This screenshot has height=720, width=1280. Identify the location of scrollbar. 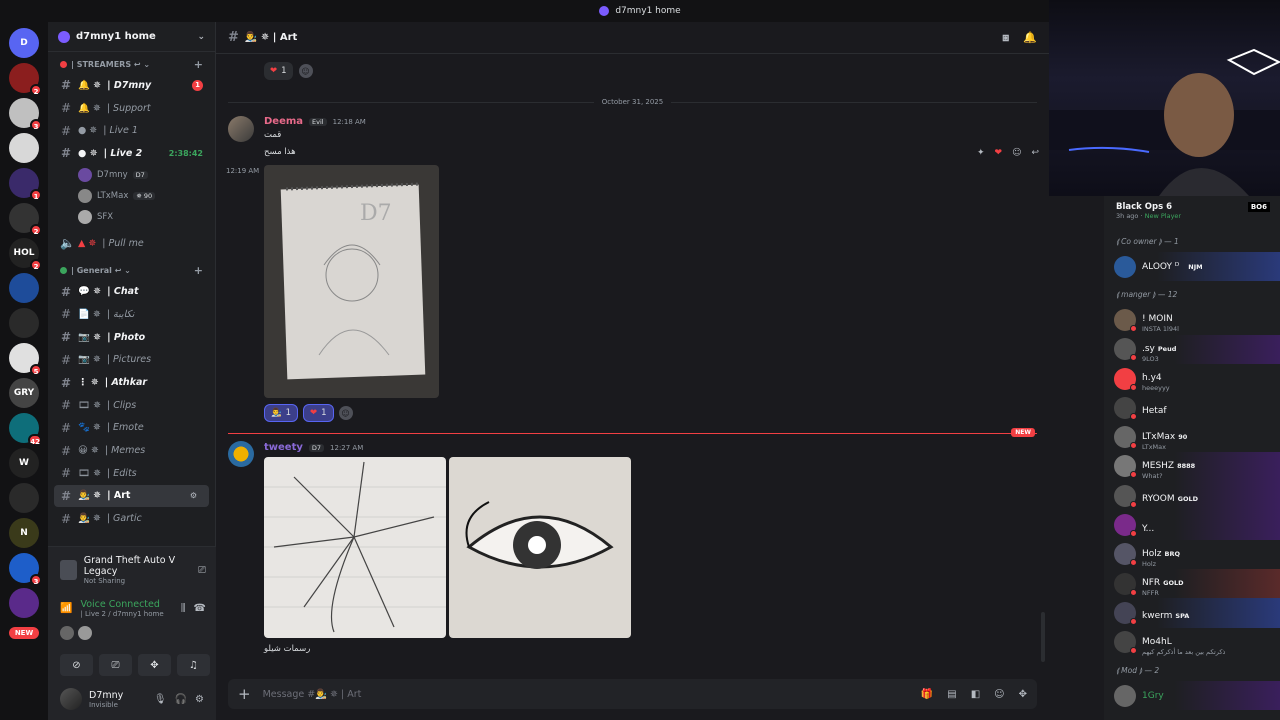
(1043, 637).